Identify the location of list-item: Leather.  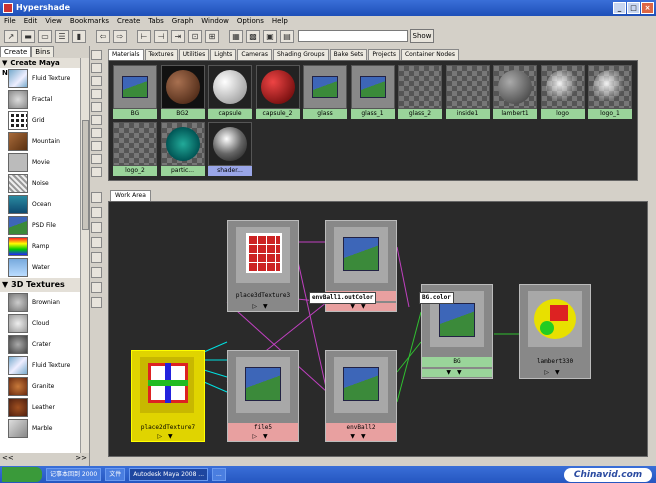
(40, 407).